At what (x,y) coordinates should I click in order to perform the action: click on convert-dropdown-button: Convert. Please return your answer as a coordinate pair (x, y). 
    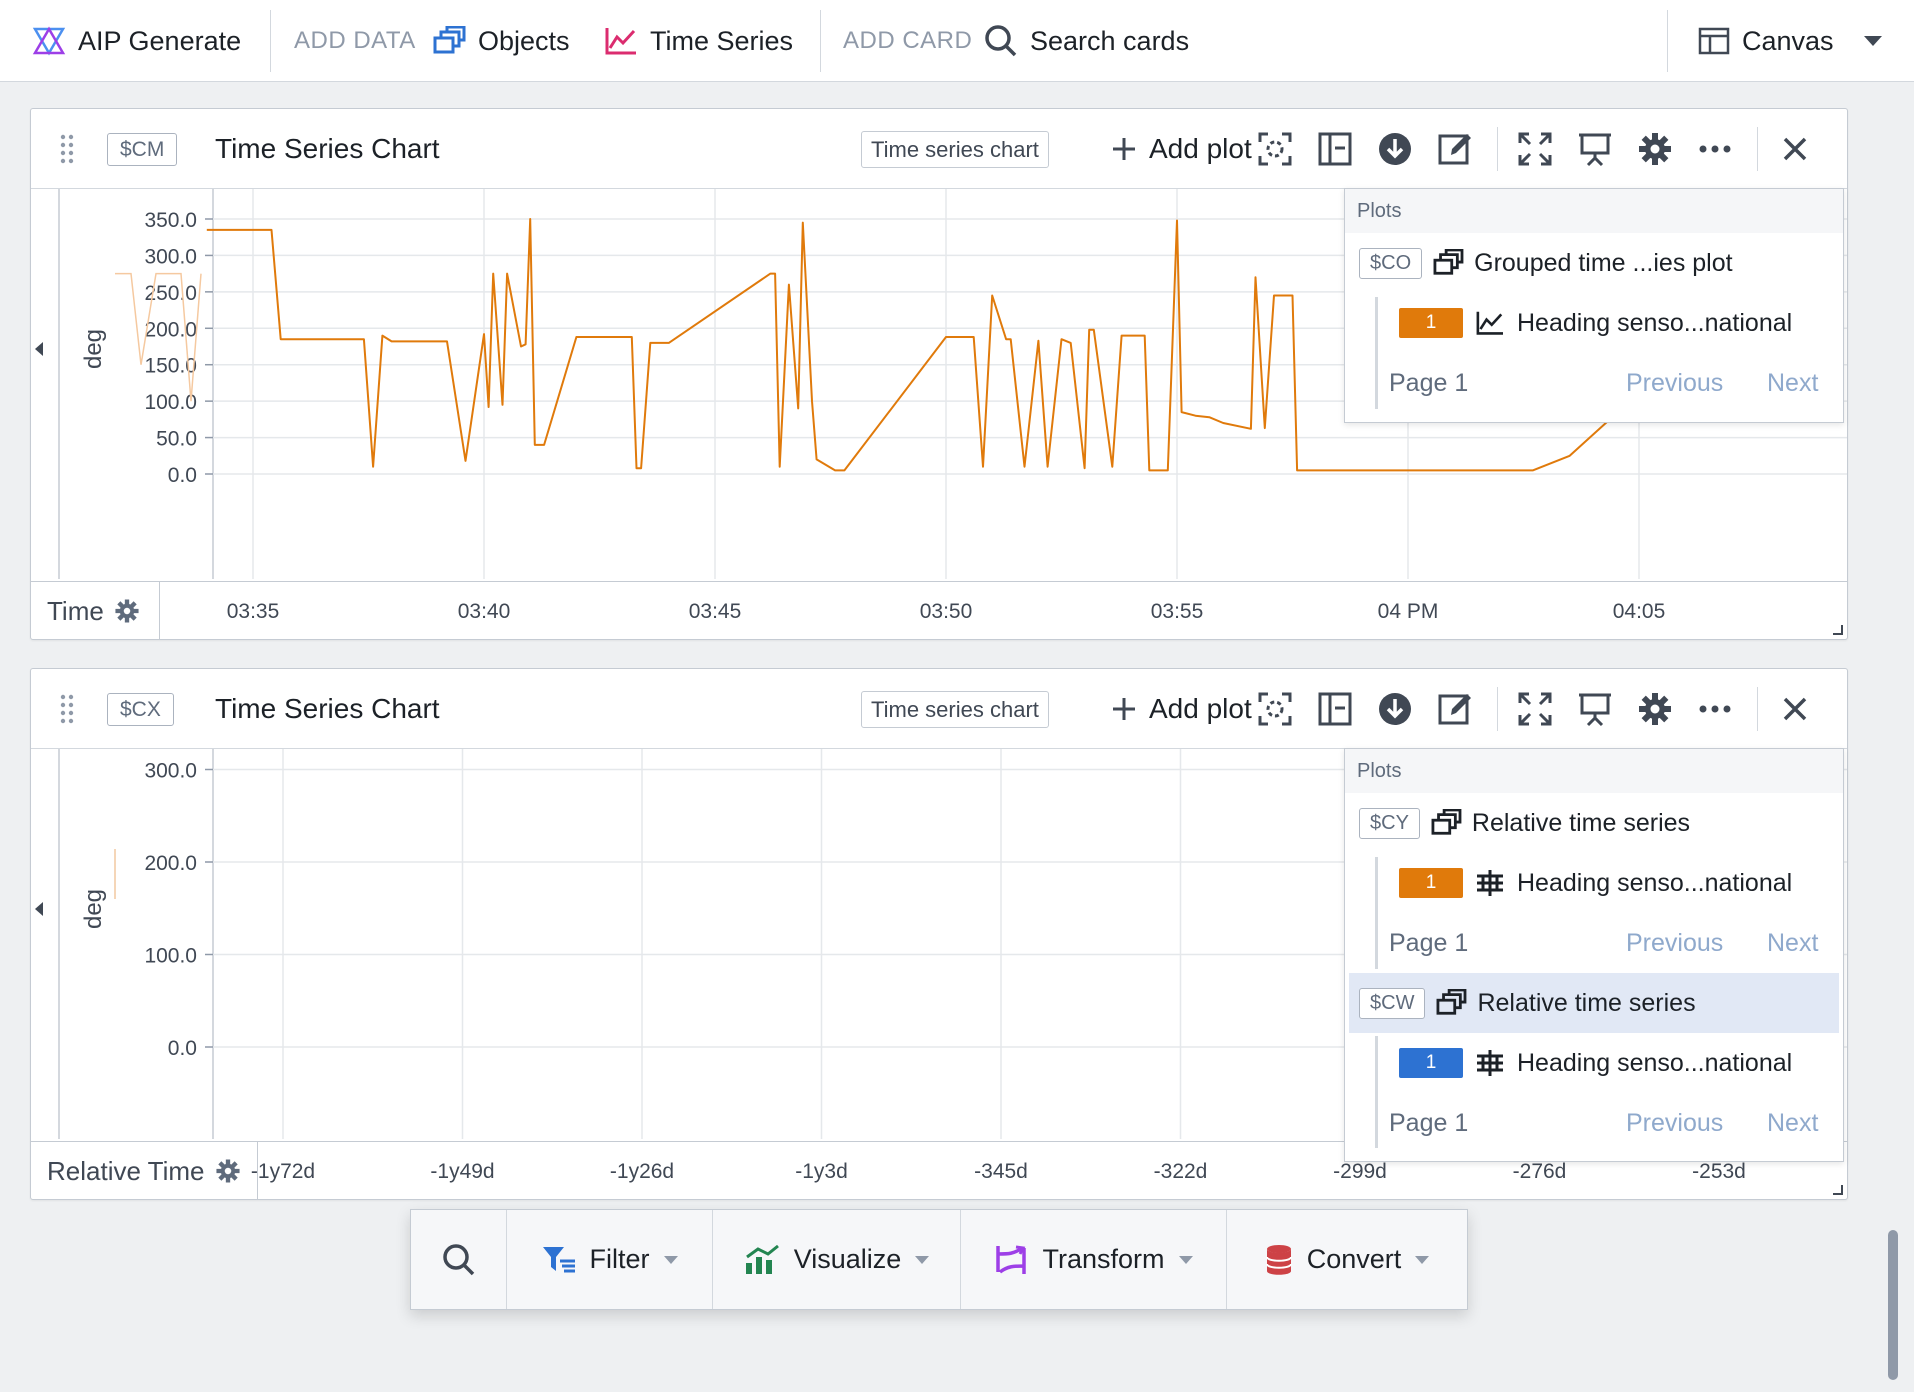
    Looking at the image, I should click on (1347, 1259).